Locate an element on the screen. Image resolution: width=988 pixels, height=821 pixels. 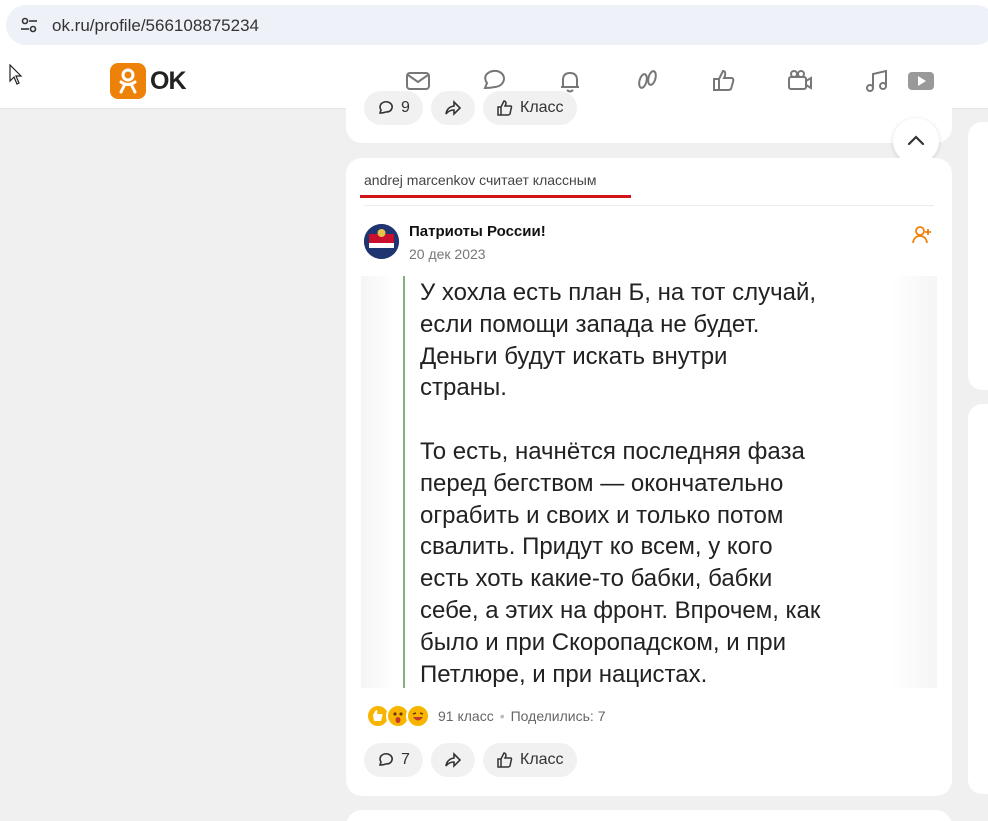
video-icon is located at coordinates (800, 81).